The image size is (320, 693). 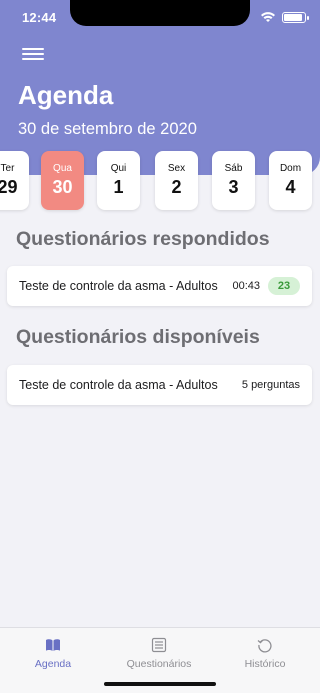 I want to click on day-name: Dom, so click(x=290, y=168).